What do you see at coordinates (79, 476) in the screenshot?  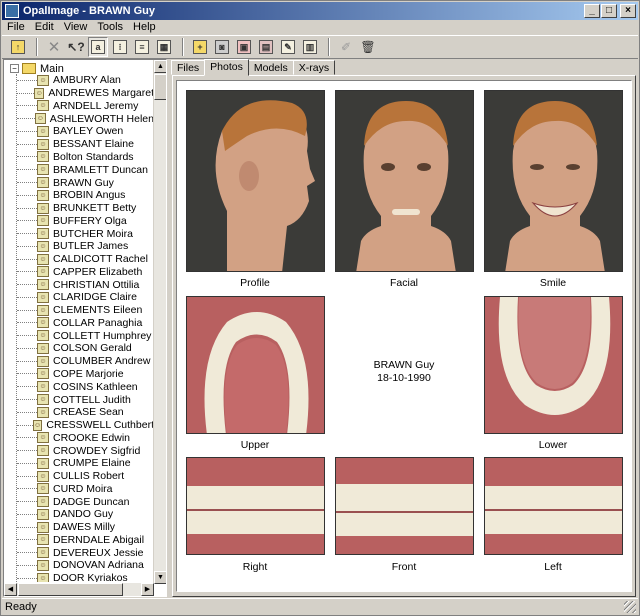 I see `tree-item: ☺ CULLIS Robert` at bounding box center [79, 476].